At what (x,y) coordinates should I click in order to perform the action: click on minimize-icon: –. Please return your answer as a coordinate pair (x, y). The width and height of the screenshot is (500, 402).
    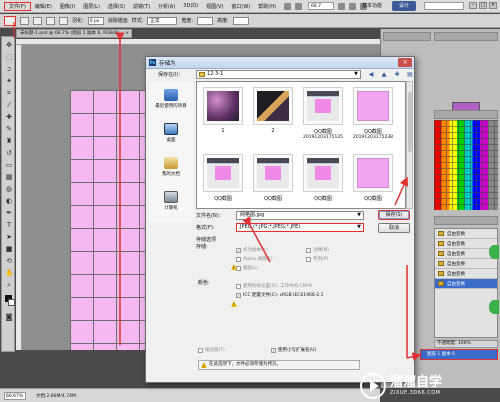
    Looking at the image, I should click on (473, 5).